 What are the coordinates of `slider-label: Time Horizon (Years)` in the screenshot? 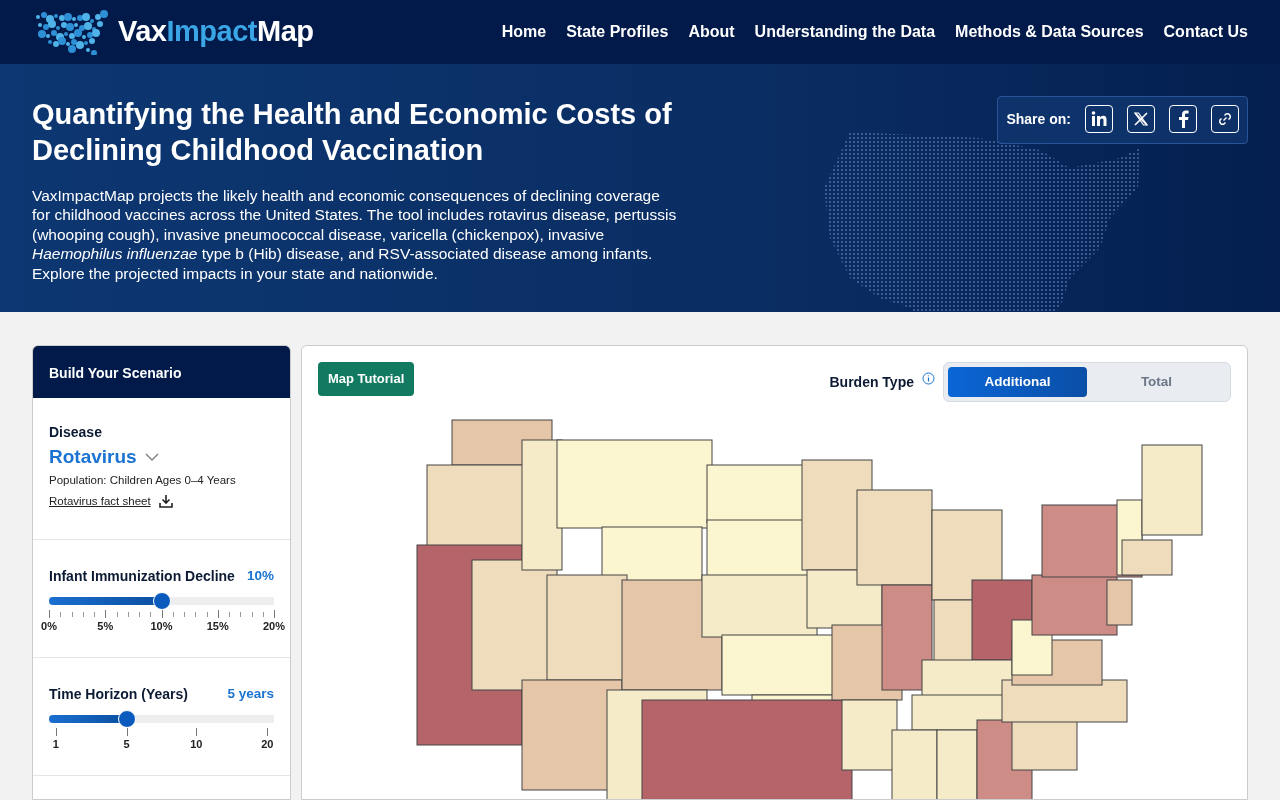 It's located at (118, 694).